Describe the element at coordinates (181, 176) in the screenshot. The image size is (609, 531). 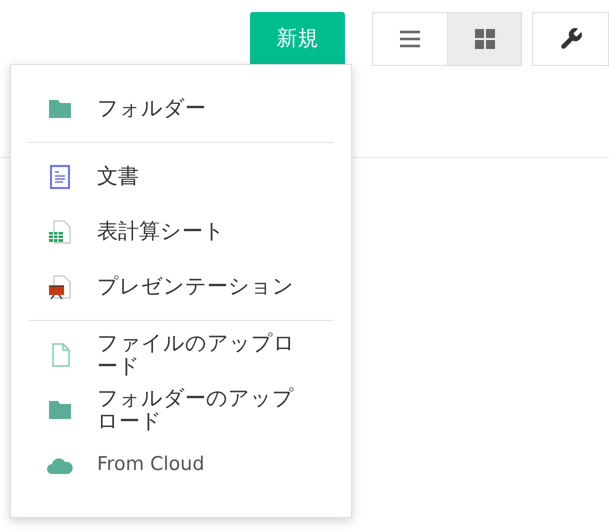
I see `menu-item: 文書` at that location.